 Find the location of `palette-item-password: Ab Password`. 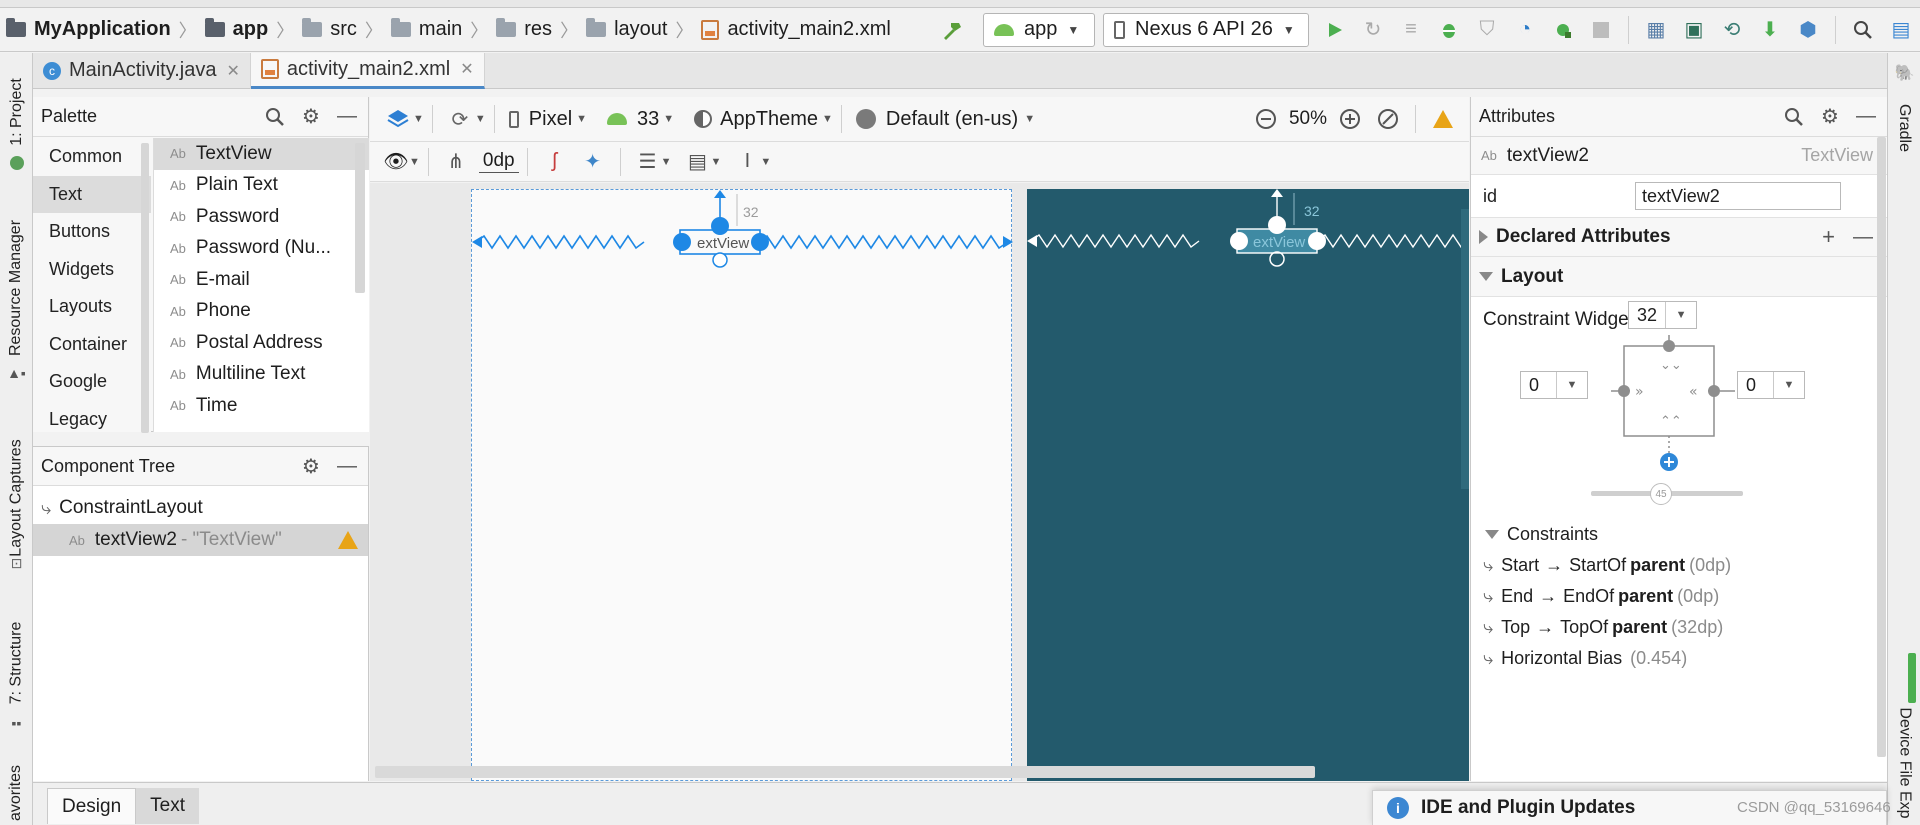

palette-item-password: Ab Password is located at coordinates (261, 217).